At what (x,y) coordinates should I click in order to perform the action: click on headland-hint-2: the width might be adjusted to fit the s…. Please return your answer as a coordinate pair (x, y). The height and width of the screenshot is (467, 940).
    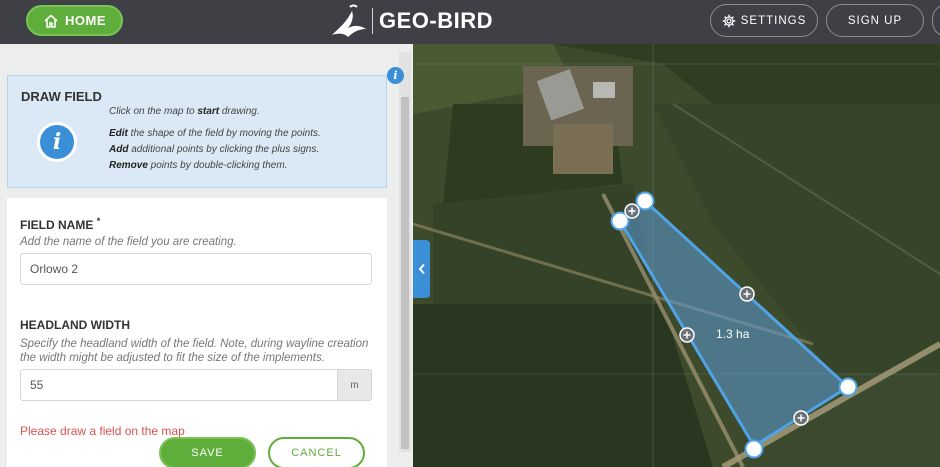
    Looking at the image, I should click on (172, 358).